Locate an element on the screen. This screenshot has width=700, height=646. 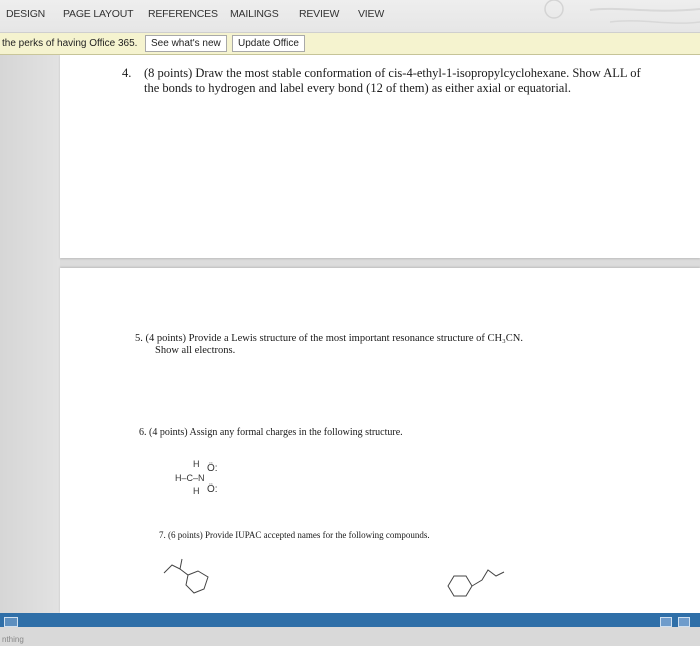
compound-b-skeletal-structure is located at coordinates (476, 583).